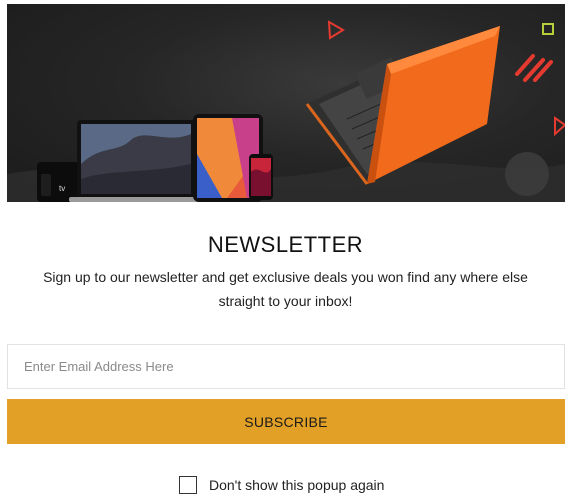 This screenshot has height=503, width=571. Describe the element at coordinates (58, 182) in the screenshot. I see `apple-tv-icon: tv` at that location.